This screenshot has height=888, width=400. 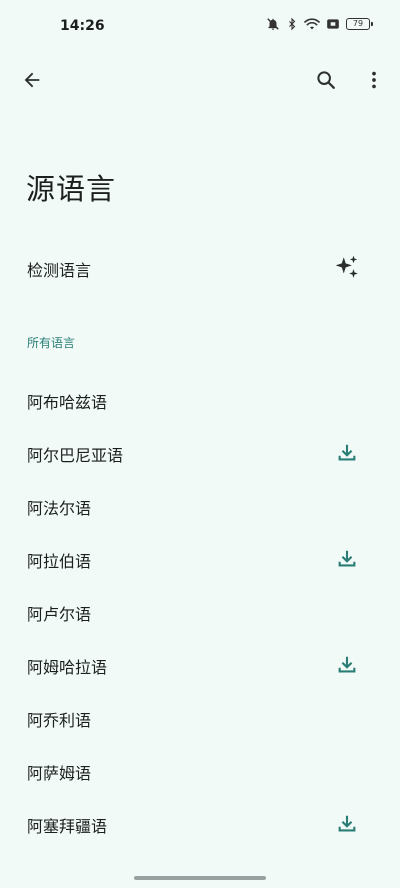 What do you see at coordinates (67, 402) in the screenshot?
I see `language-label: 阿布哈兹语` at bounding box center [67, 402].